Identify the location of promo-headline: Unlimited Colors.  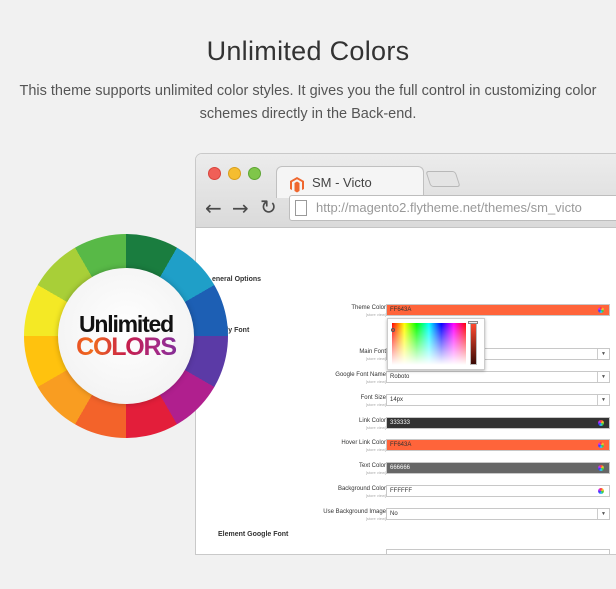
(308, 51).